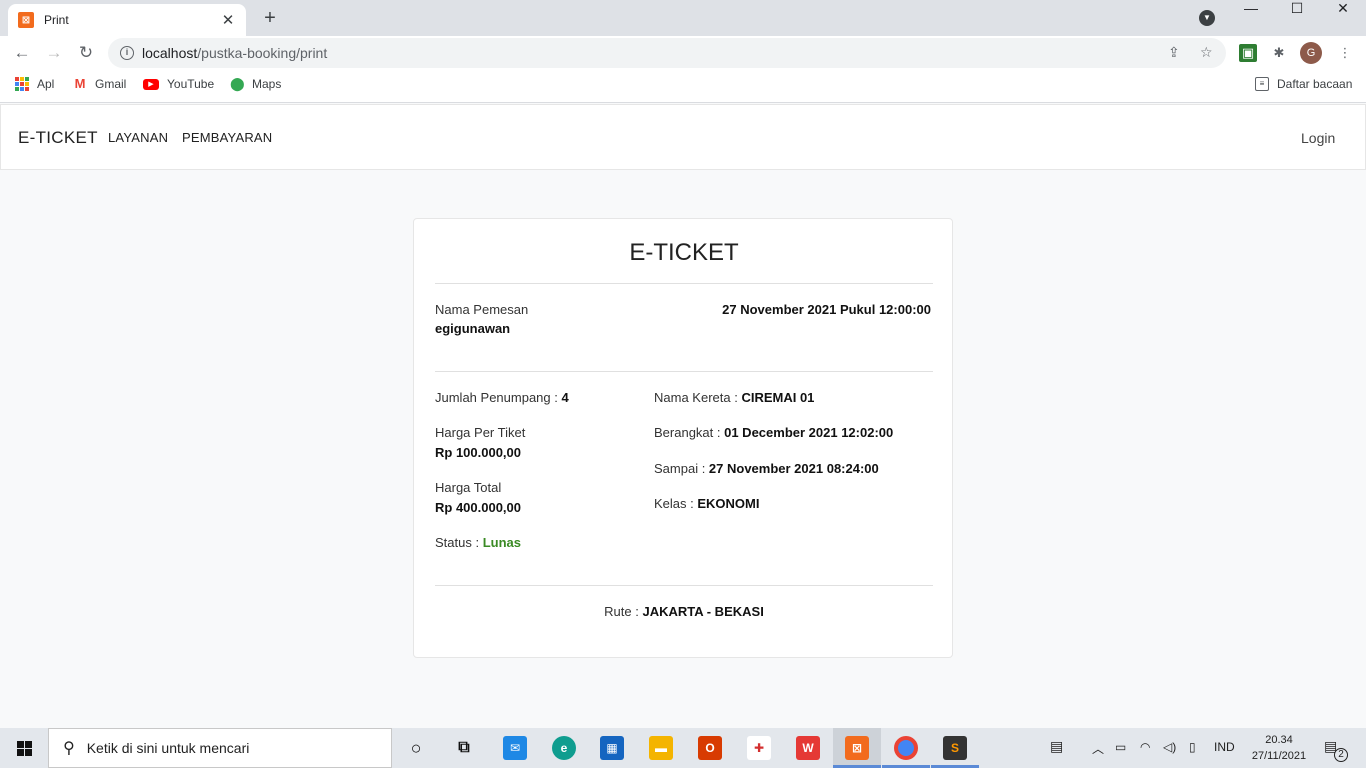 This screenshot has height=768, width=1366. What do you see at coordinates (270, 18) in the screenshot?
I see `new-tab-button: +` at bounding box center [270, 18].